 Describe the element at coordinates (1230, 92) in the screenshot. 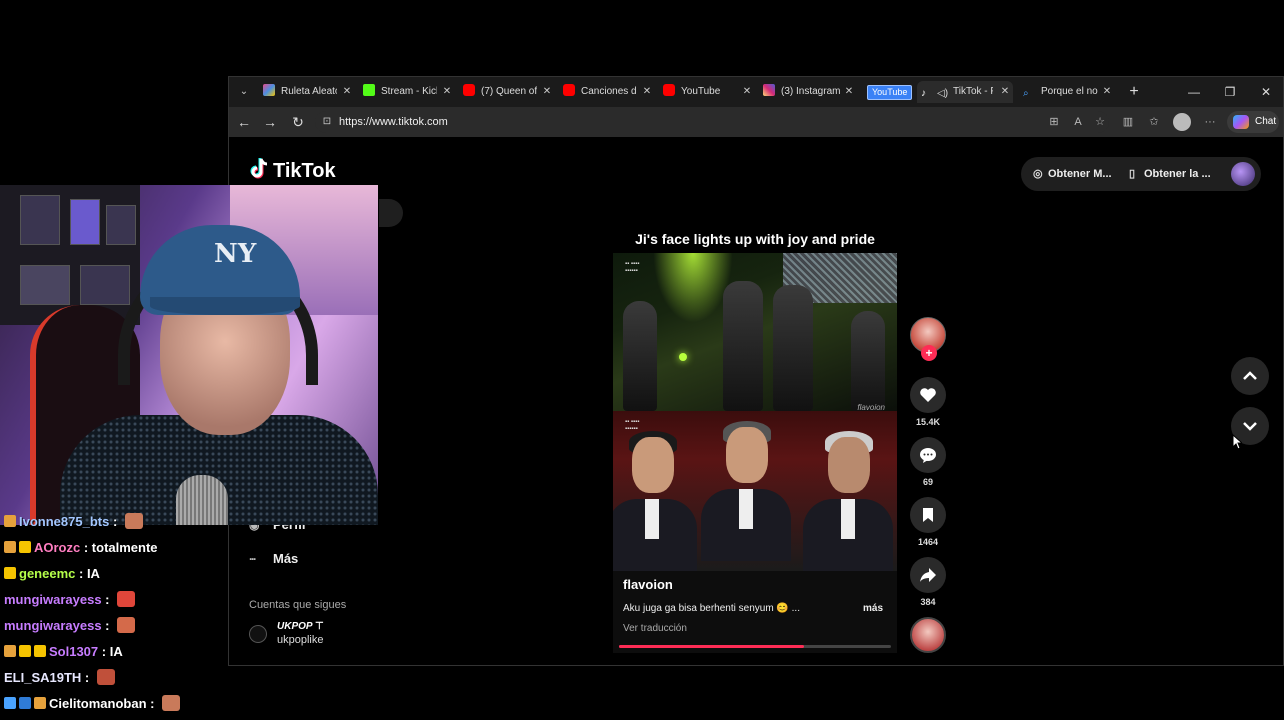

I see `restore-icon: ❐` at that location.